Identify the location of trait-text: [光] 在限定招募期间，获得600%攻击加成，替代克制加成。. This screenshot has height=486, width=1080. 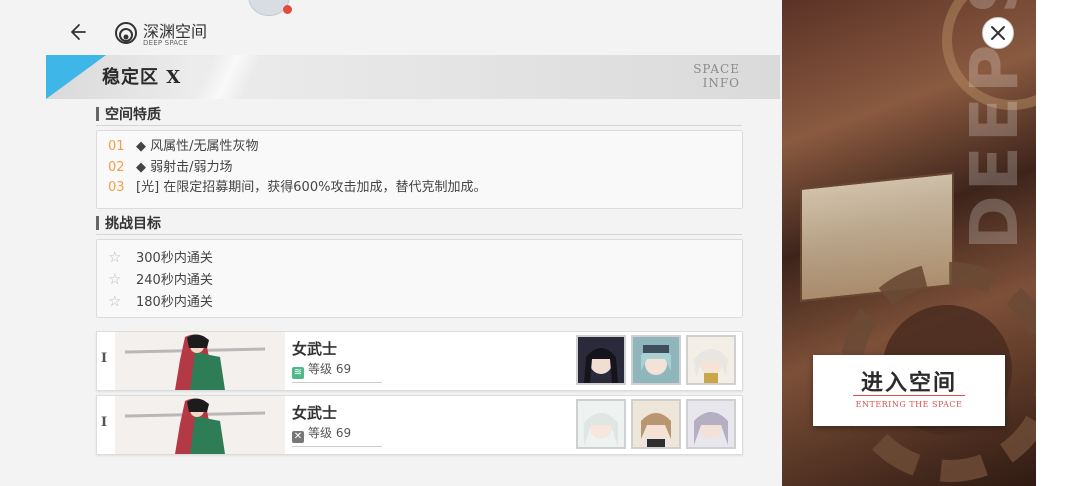
(311, 187).